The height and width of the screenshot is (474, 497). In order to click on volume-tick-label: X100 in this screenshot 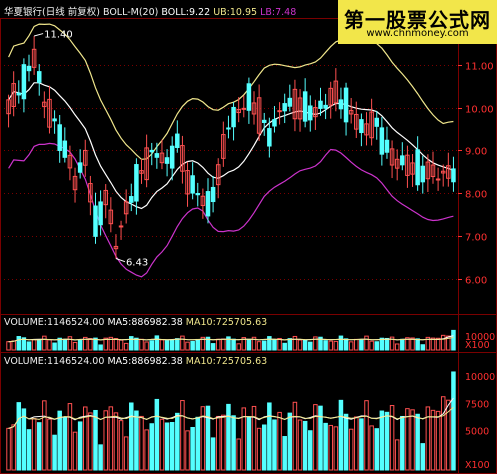, I will do `click(477, 345)`.